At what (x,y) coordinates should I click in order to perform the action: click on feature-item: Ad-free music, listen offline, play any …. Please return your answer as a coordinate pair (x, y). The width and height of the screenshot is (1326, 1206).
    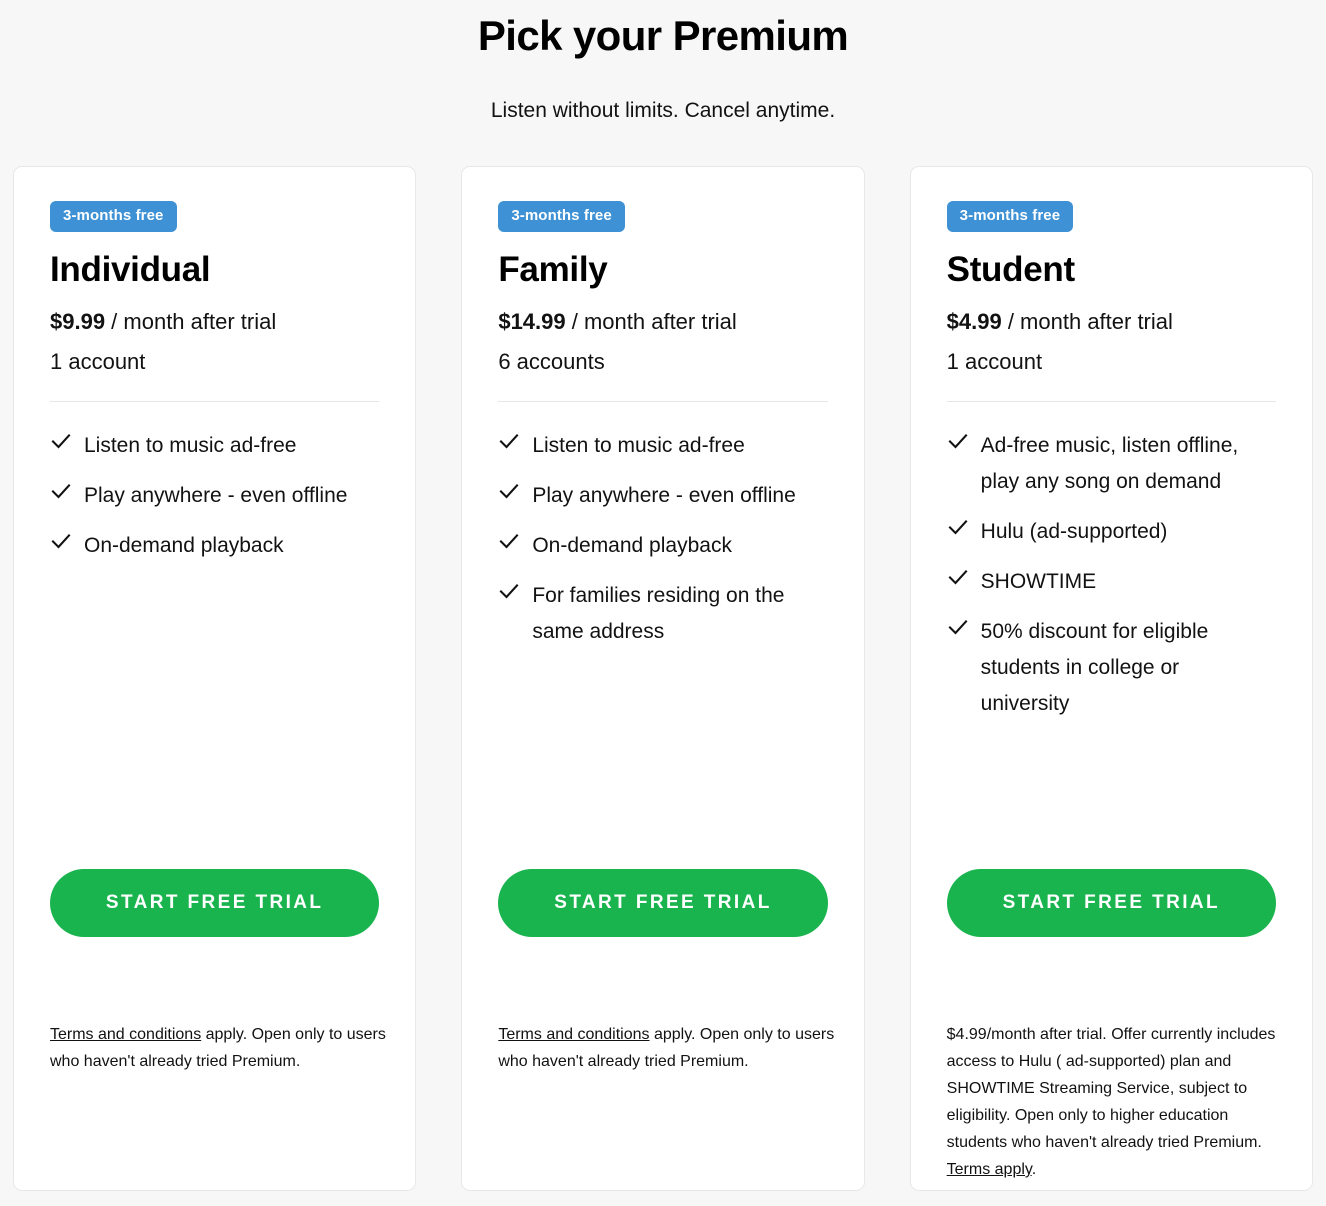
    Looking at the image, I should click on (1111, 464).